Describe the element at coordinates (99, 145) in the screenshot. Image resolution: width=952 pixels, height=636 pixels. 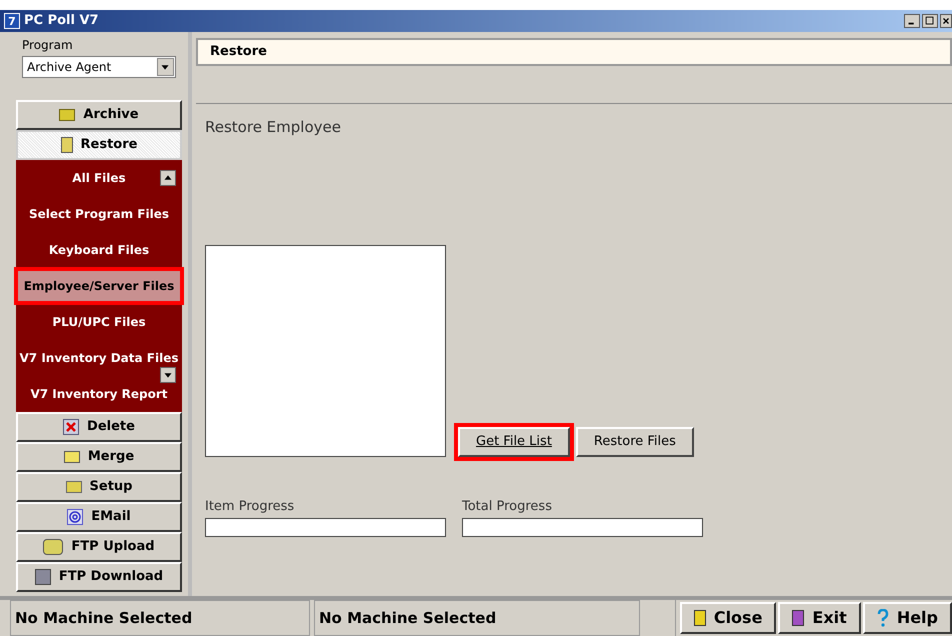
I see `nav-button: Restore` at that location.